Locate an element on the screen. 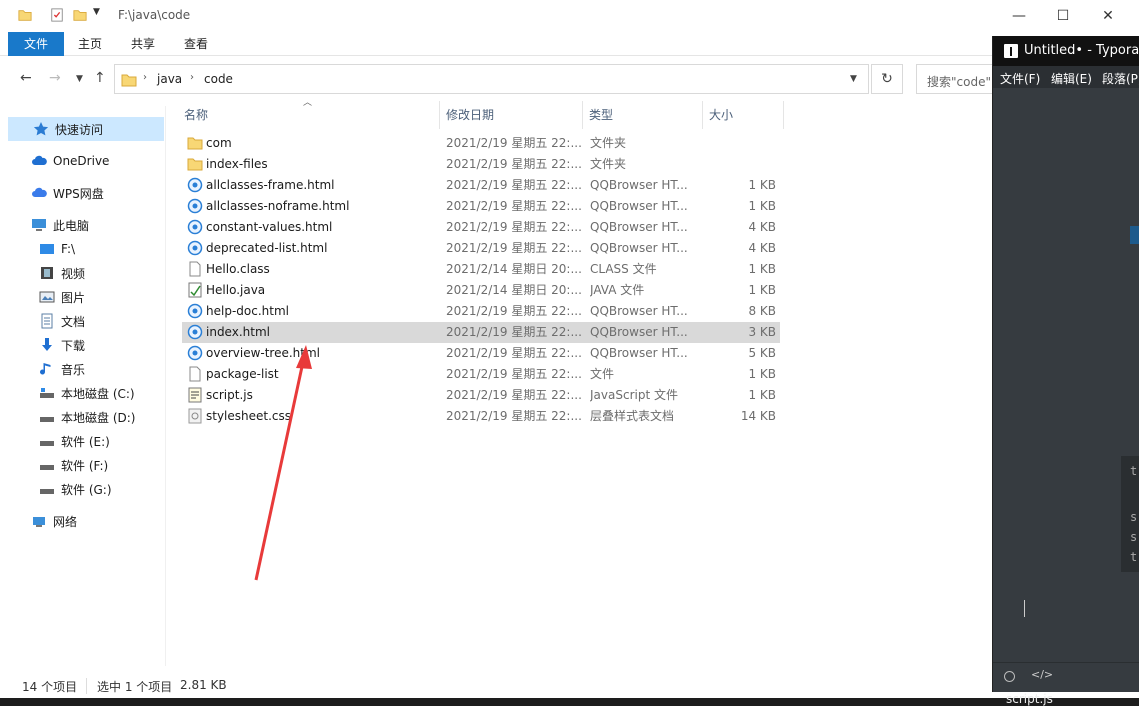 The height and width of the screenshot is (706, 1139). forward-arrow-icon: → is located at coordinates (55, 78).